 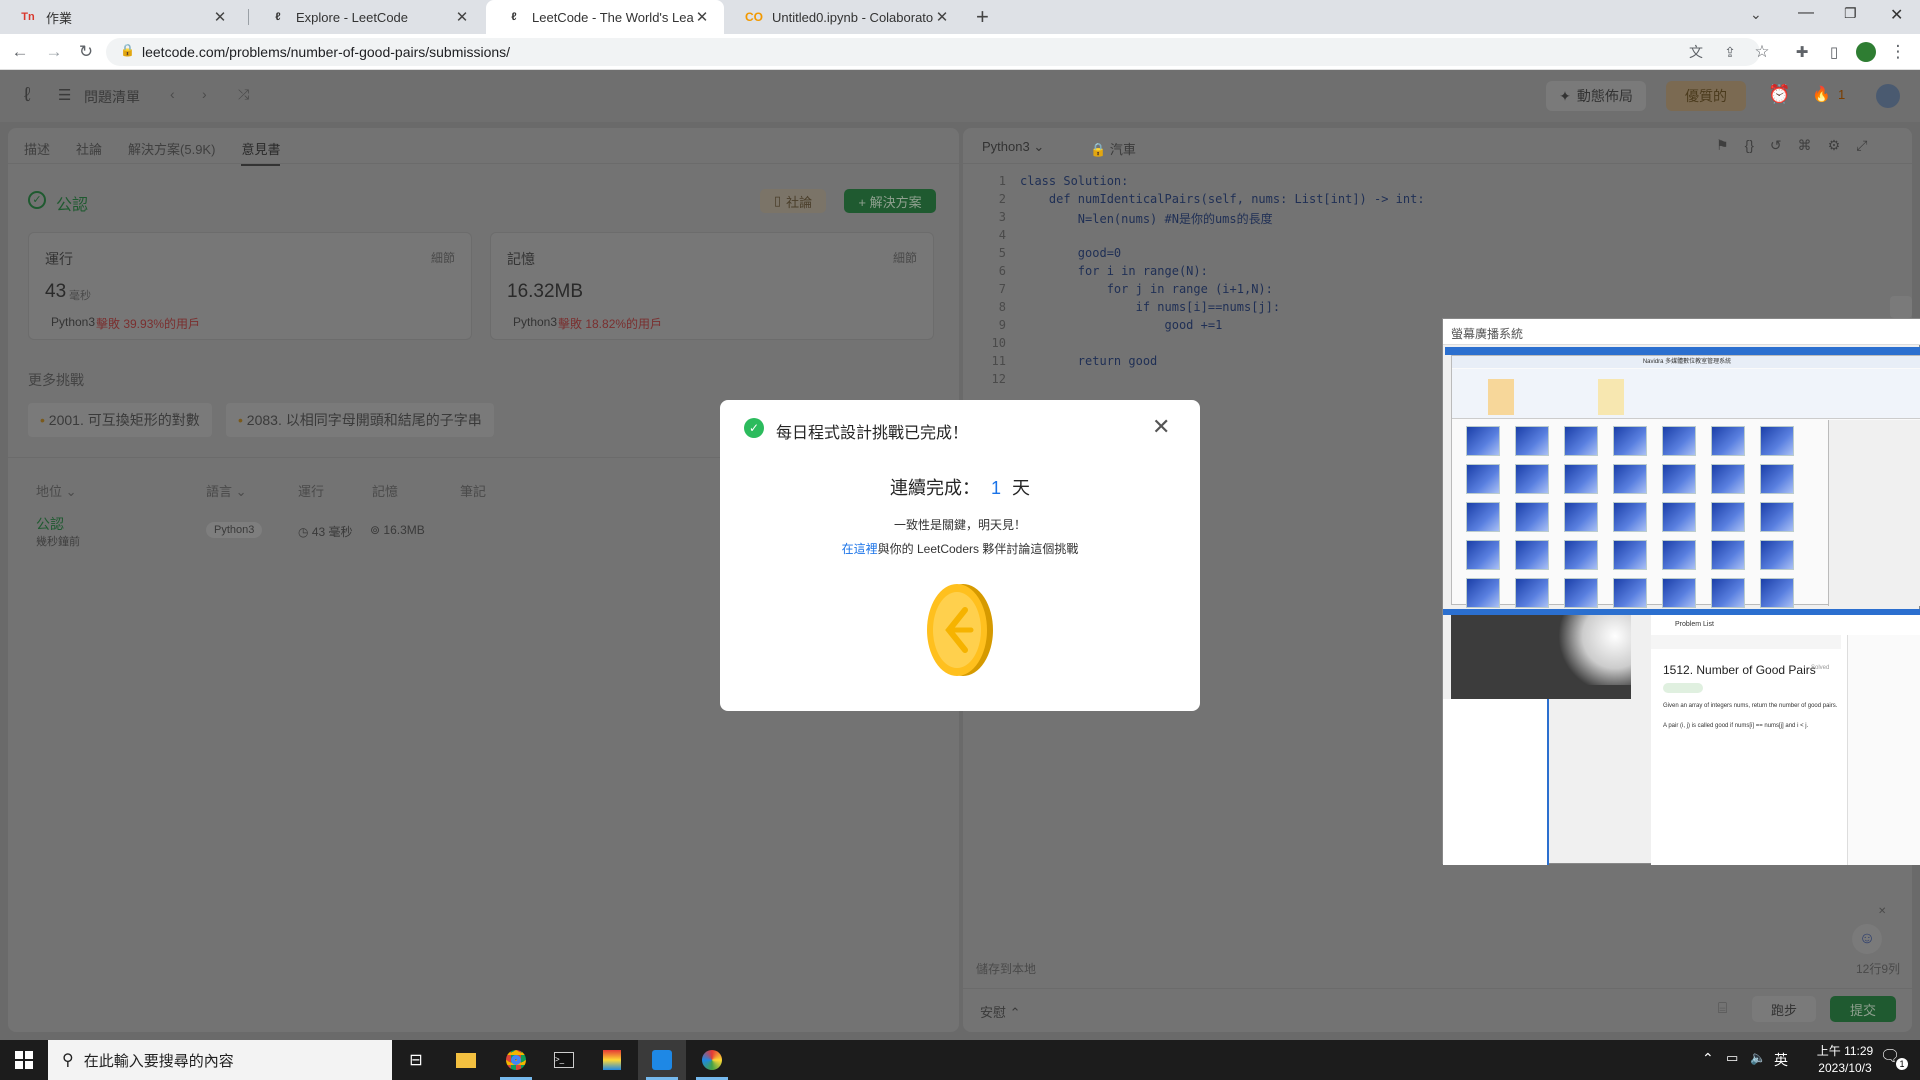 I want to click on next-problem-icon: ›, so click(x=204, y=94).